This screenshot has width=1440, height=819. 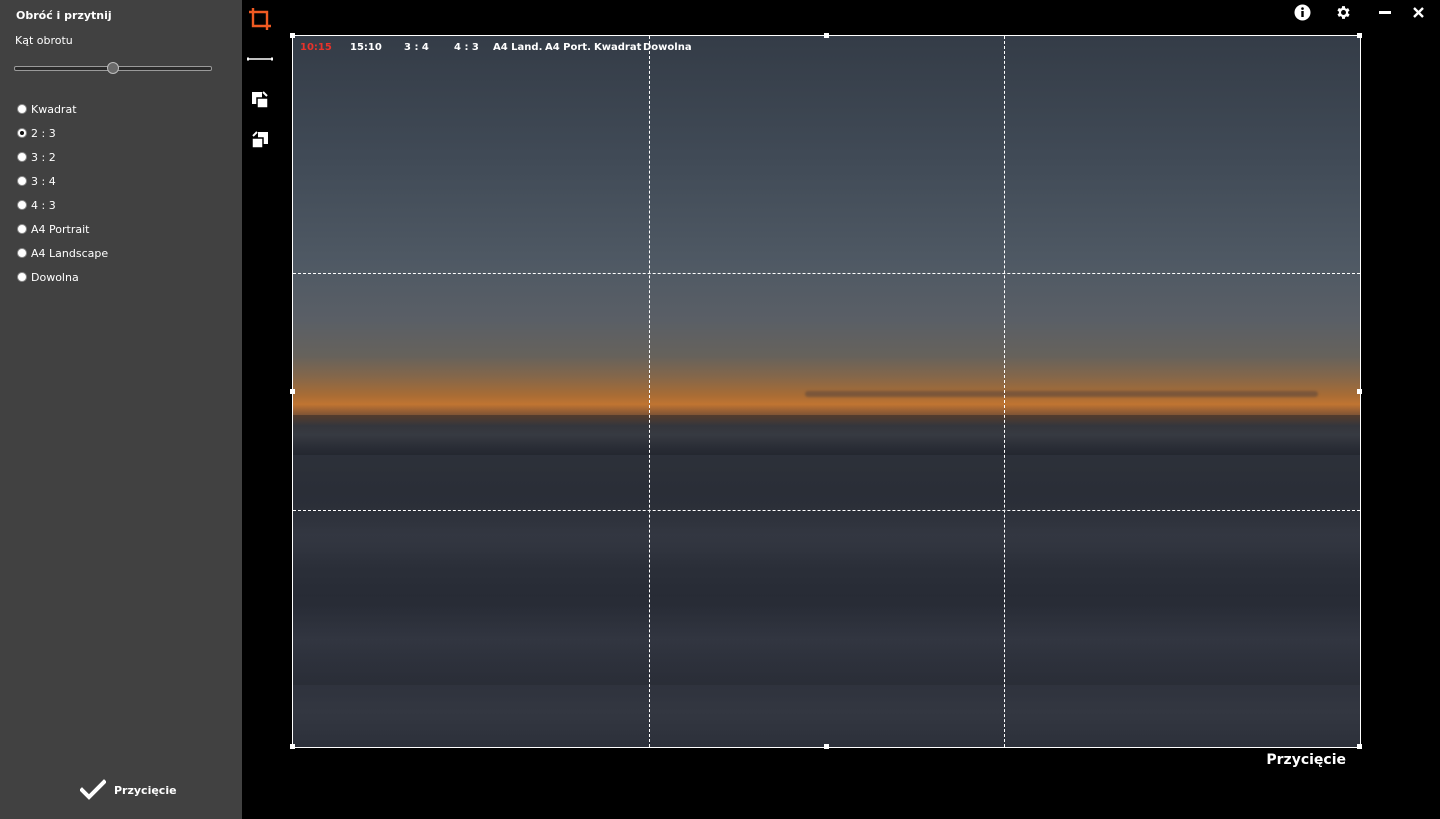 I want to click on ratio-bar-option: 15:10, so click(x=377, y=49).